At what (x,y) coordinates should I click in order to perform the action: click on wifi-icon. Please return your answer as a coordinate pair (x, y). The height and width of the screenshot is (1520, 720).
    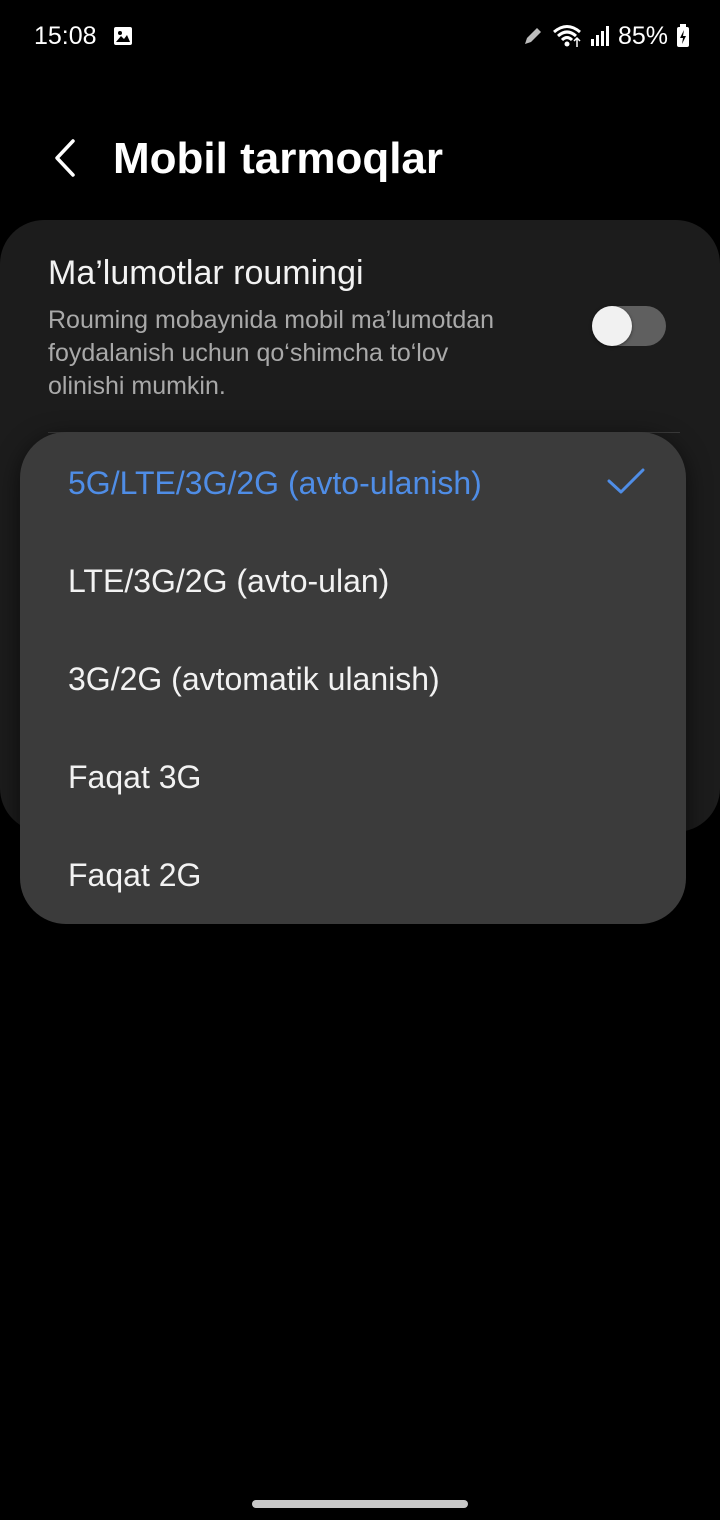
    Looking at the image, I should click on (566, 36).